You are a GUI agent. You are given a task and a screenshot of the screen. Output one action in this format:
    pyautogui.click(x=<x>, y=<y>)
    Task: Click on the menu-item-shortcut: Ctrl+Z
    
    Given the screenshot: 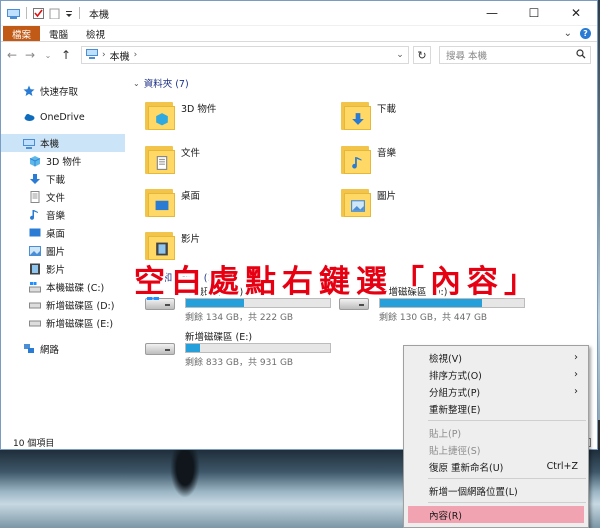 What is the action you would take?
    pyautogui.click(x=562, y=466)
    